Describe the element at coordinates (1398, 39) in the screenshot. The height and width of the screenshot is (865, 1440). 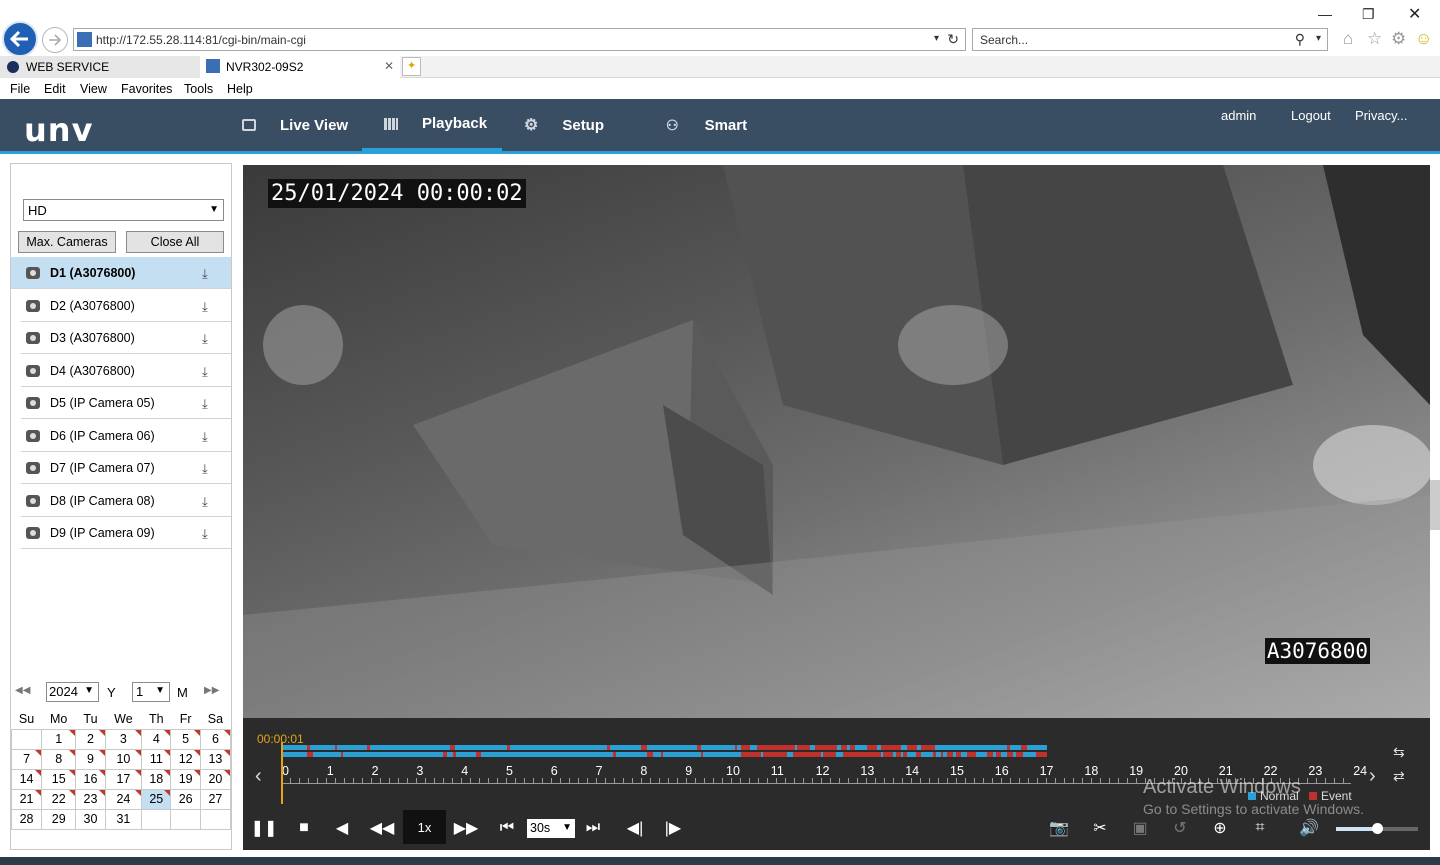
I see `settings-gear-icon: ⚙` at that location.